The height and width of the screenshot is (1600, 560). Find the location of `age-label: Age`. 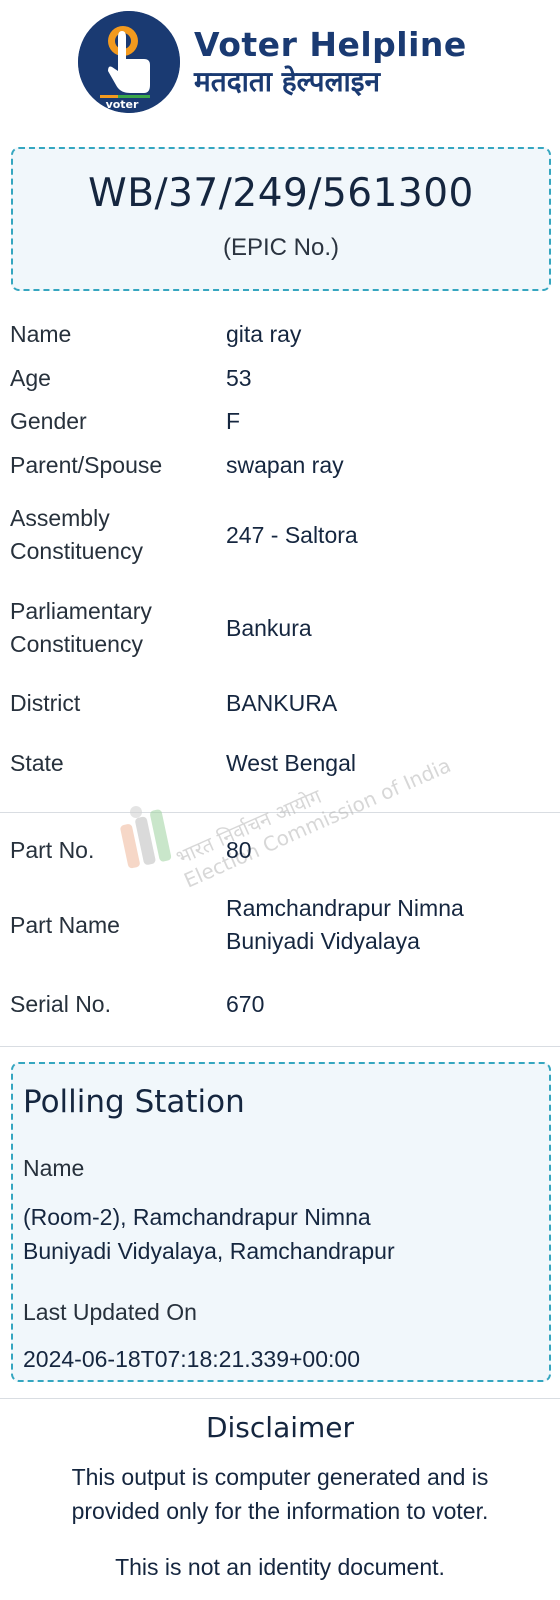

age-label: Age is located at coordinates (30, 377).